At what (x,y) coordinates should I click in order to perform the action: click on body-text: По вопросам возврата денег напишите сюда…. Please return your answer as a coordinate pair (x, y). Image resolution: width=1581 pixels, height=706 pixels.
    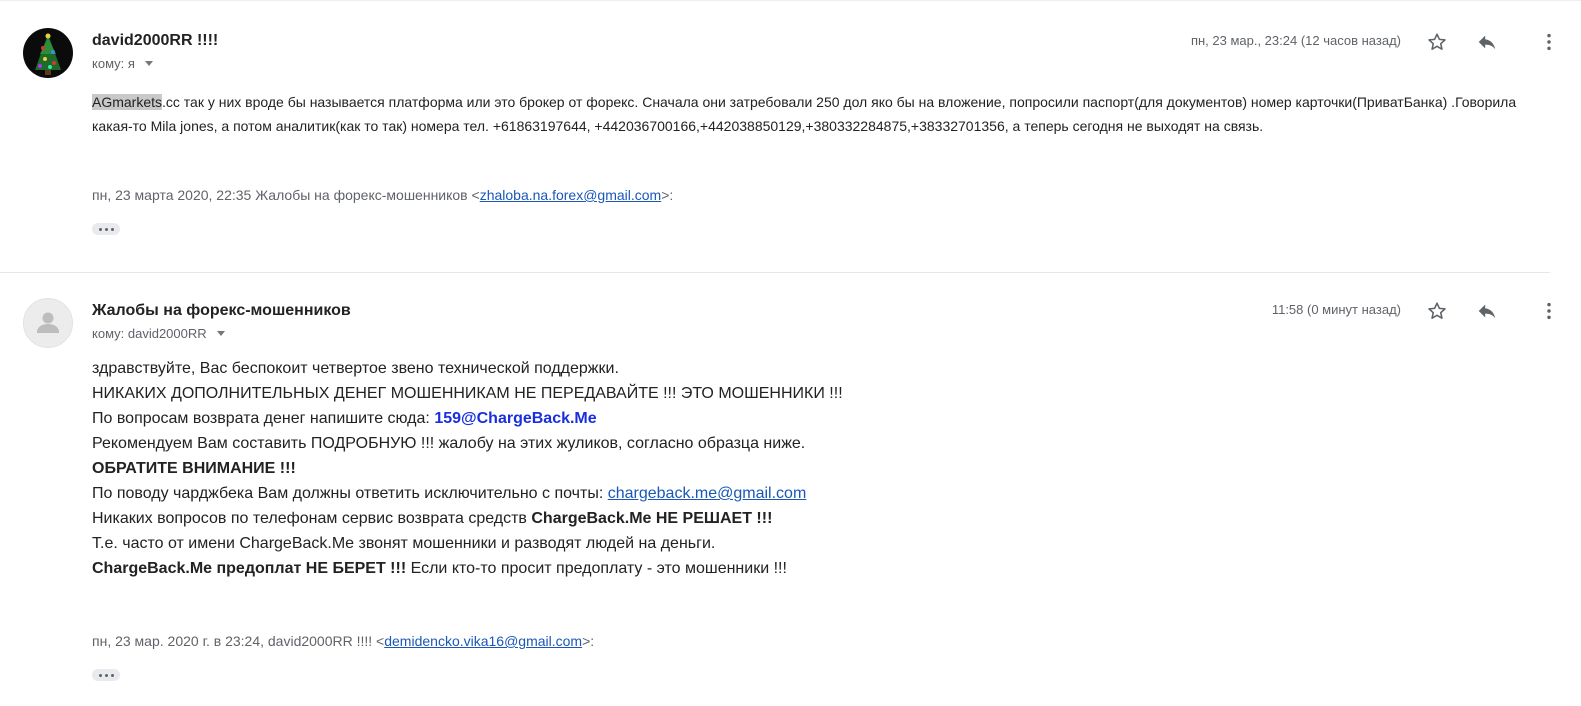
    Looking at the image, I should click on (263, 418).